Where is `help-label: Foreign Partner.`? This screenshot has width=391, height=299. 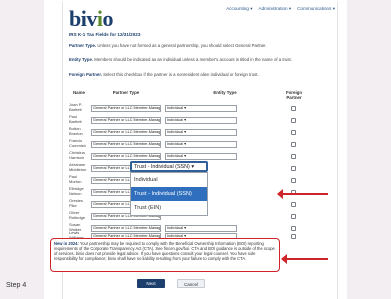
help-label: Foreign Partner. is located at coordinates (85, 74).